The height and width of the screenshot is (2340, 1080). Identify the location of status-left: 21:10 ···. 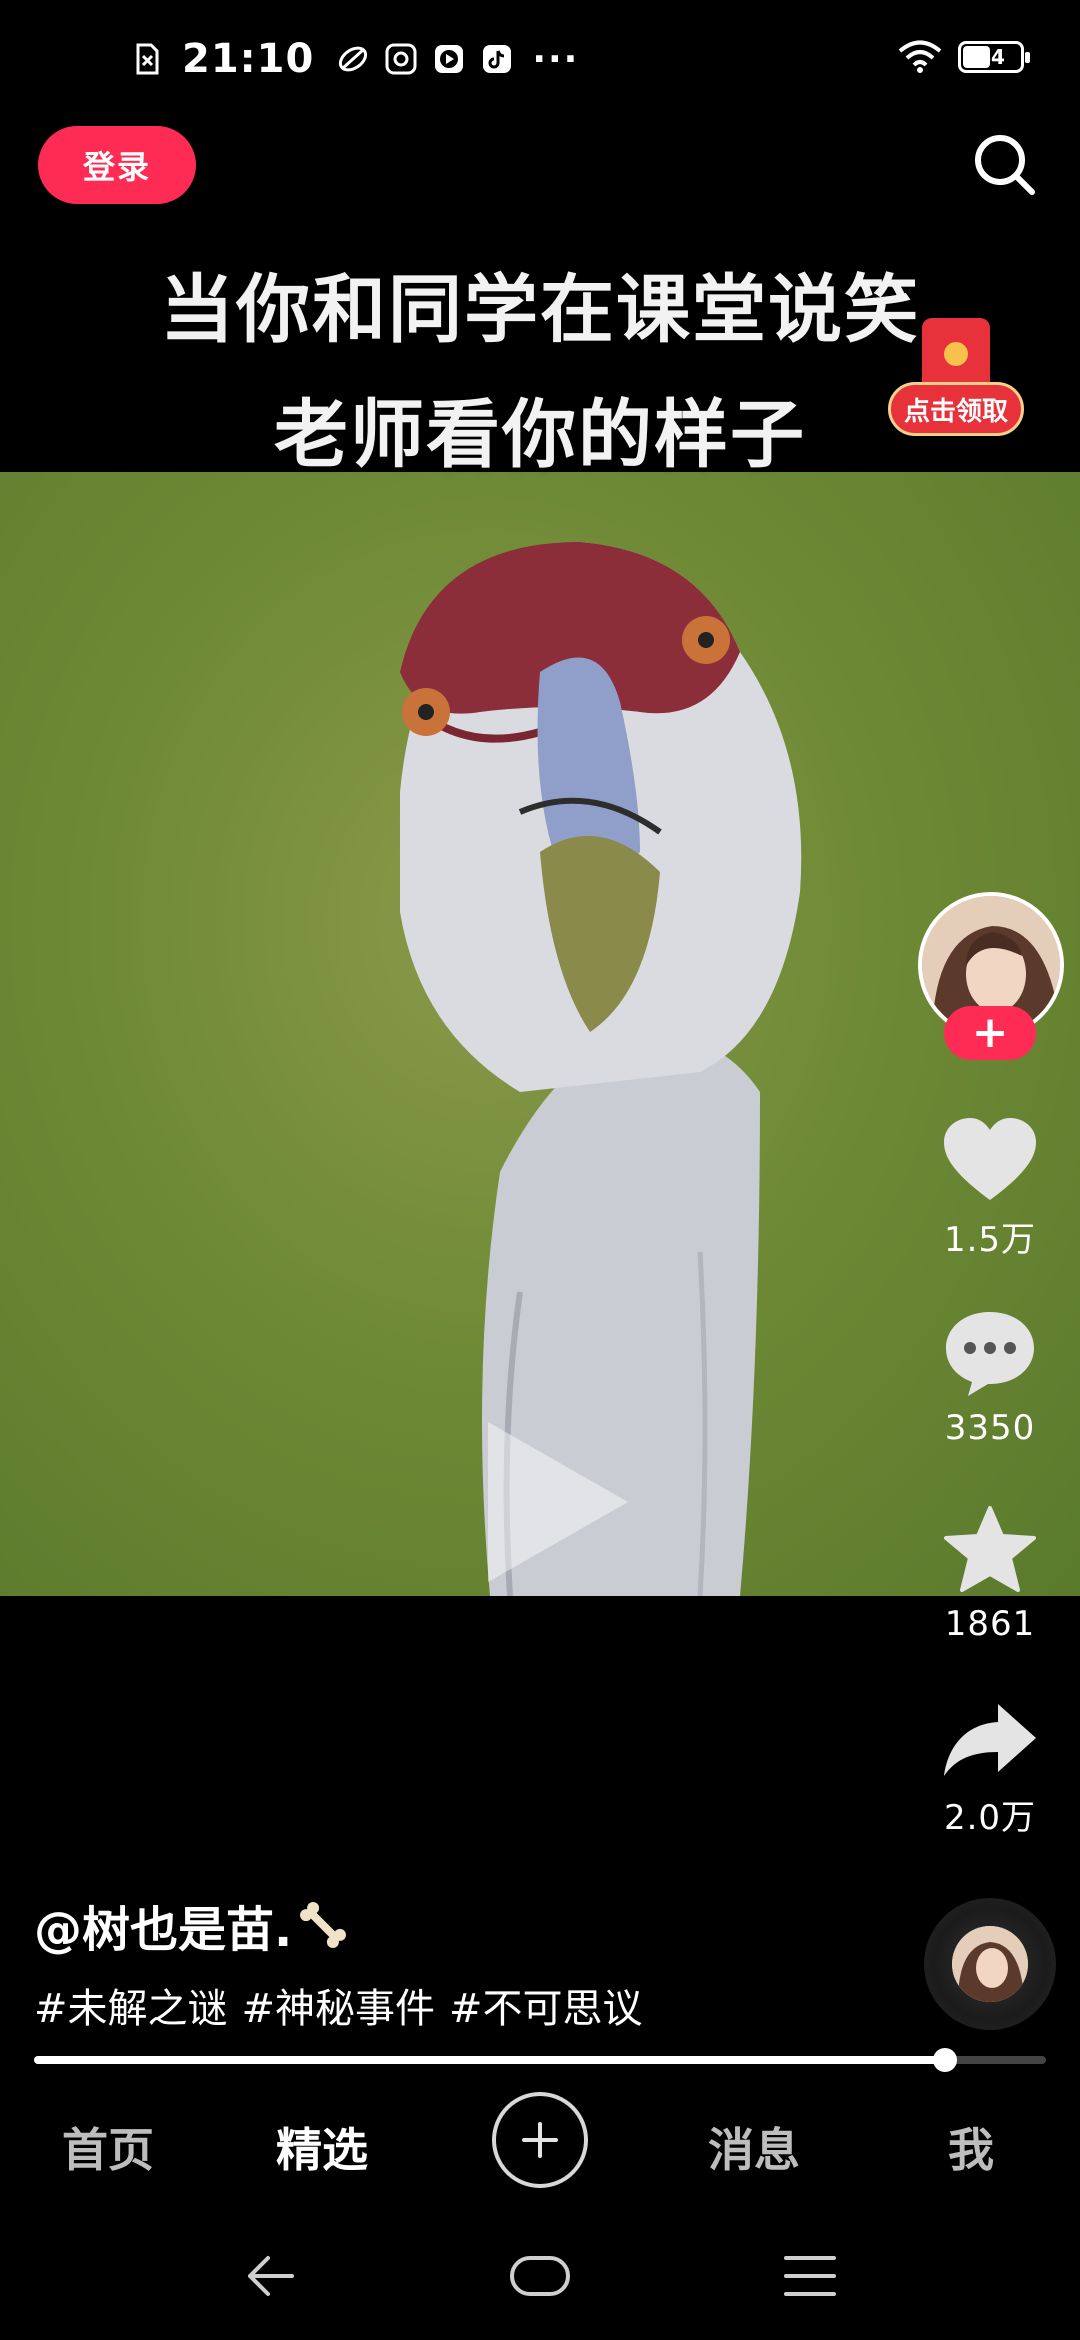
(354, 59).